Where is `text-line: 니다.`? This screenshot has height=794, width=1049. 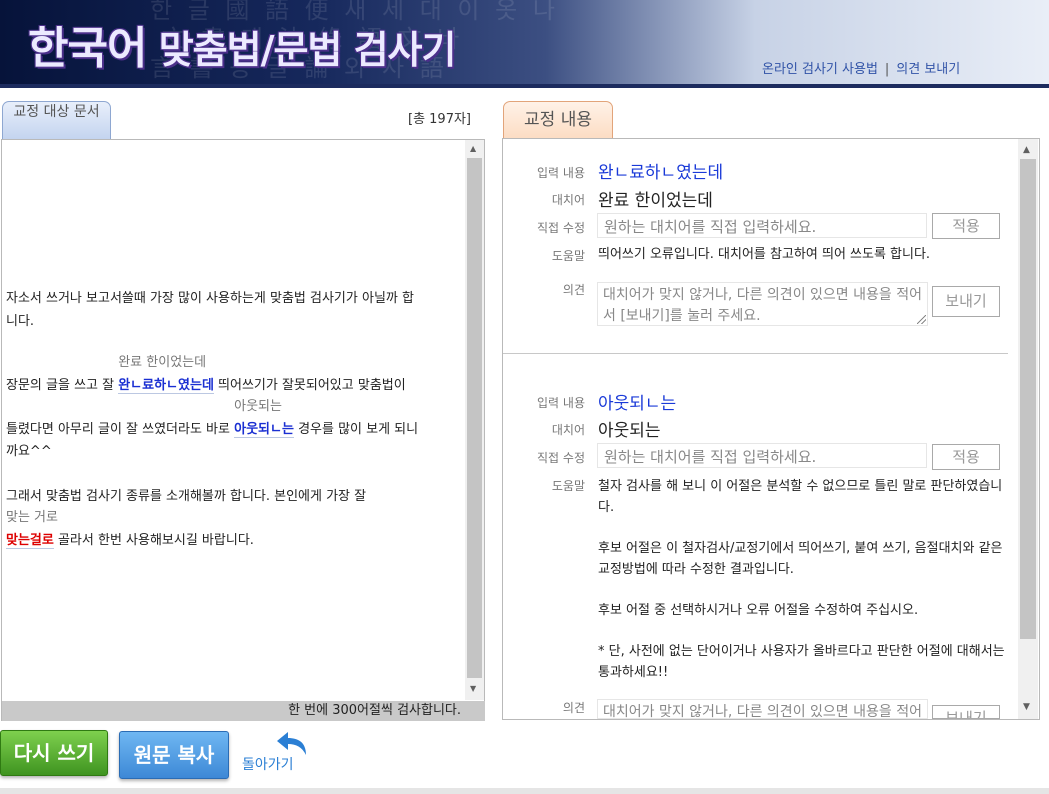
text-line: 니다. is located at coordinates (20, 321).